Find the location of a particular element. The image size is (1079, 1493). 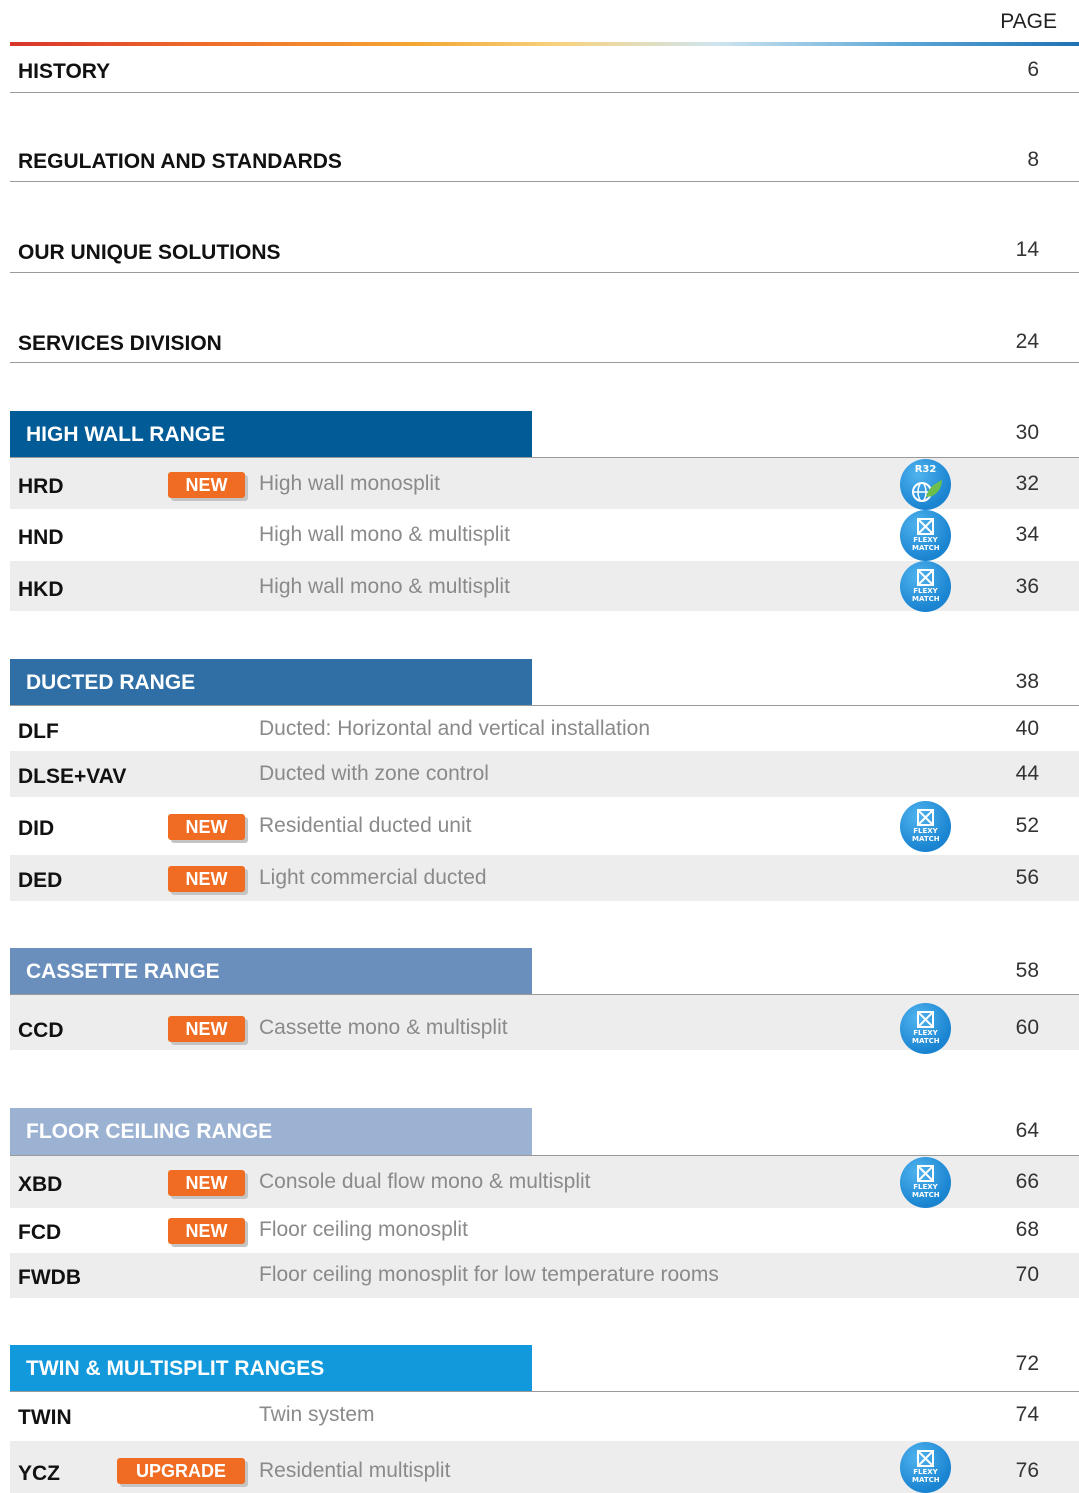

page-number: 40 is located at coordinates (1027, 728).